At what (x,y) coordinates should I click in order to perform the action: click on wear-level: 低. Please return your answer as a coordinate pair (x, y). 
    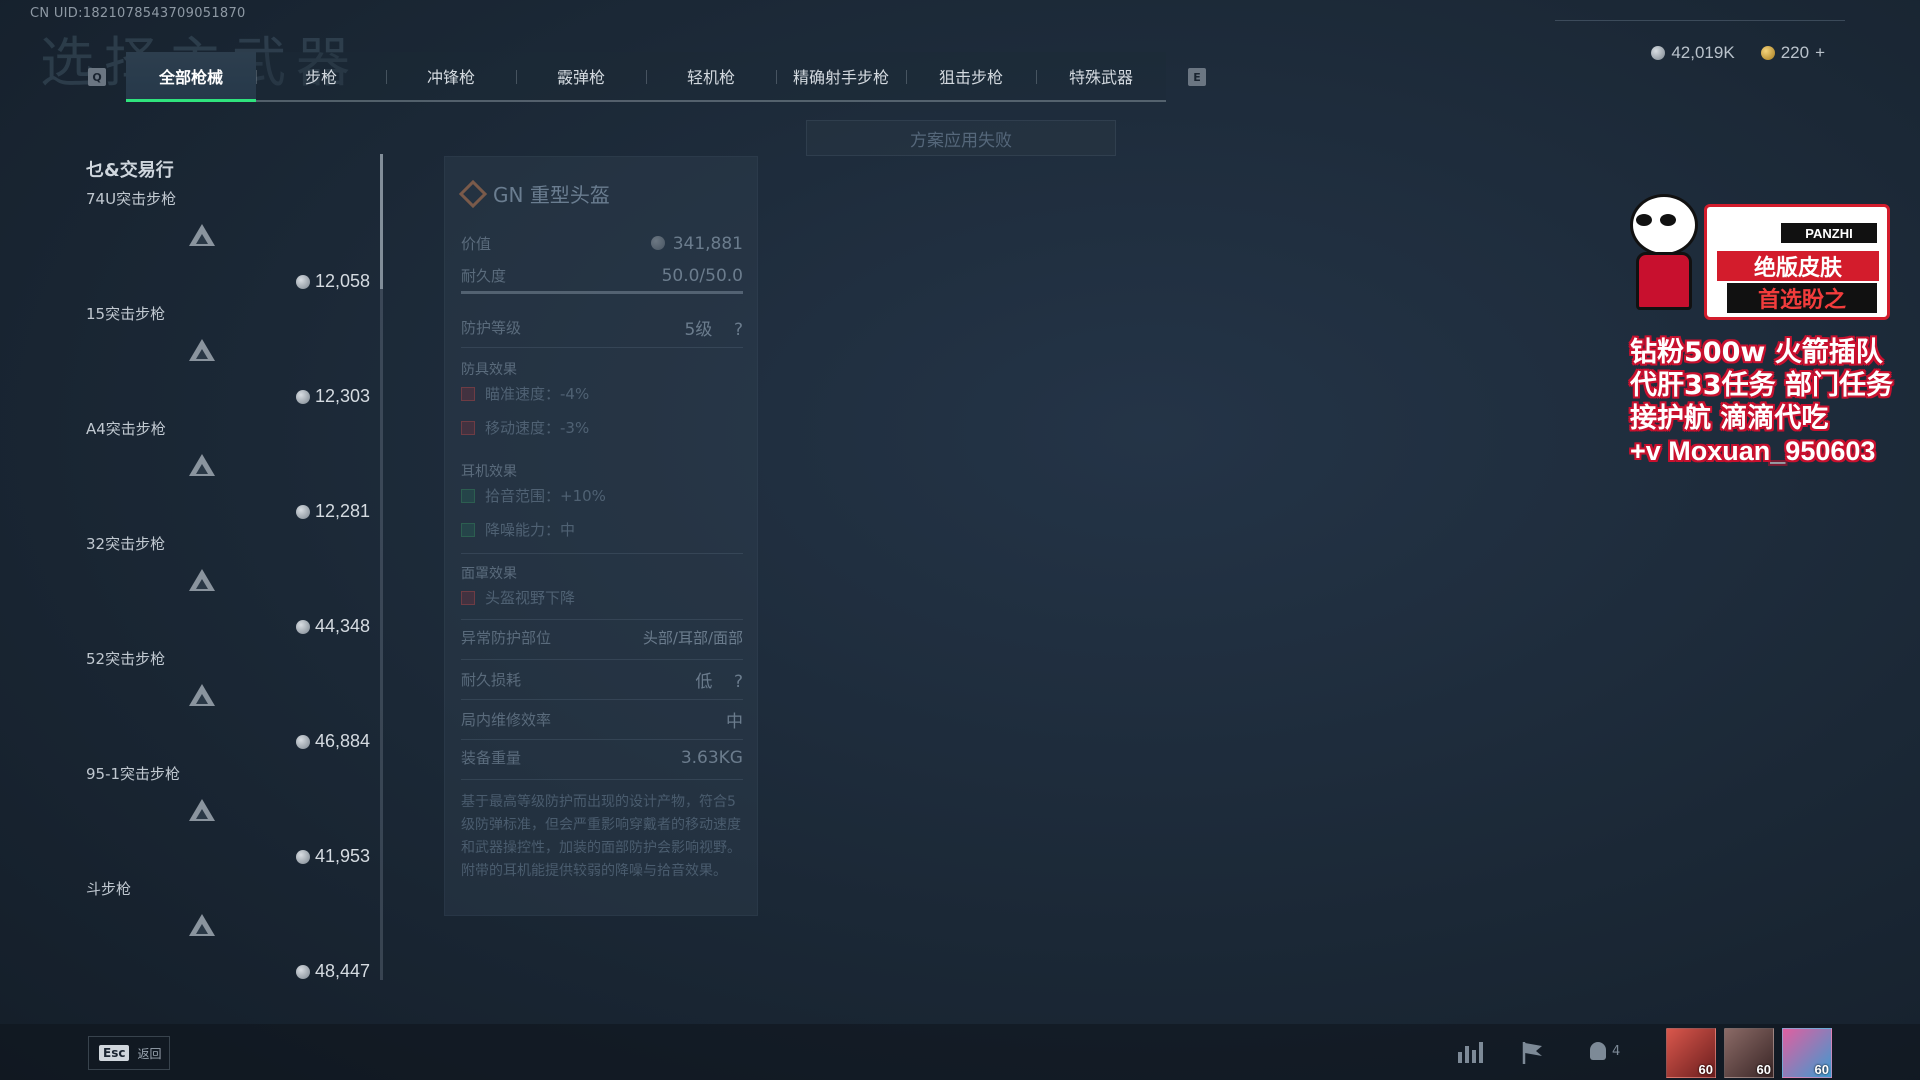
    Looking at the image, I should click on (704, 682).